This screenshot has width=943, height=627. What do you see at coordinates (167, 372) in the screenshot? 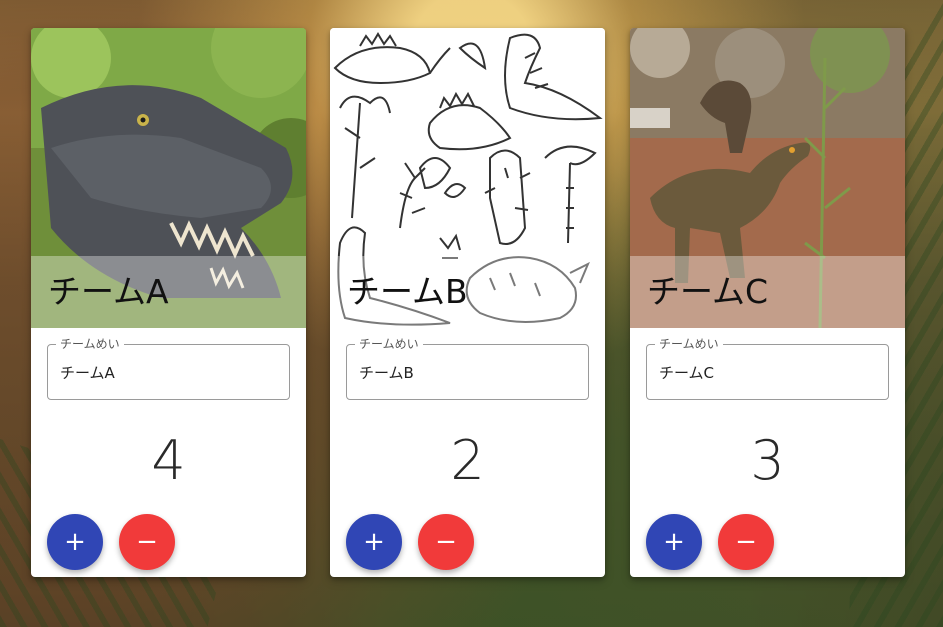
I see `team-a-name-input` at bounding box center [167, 372].